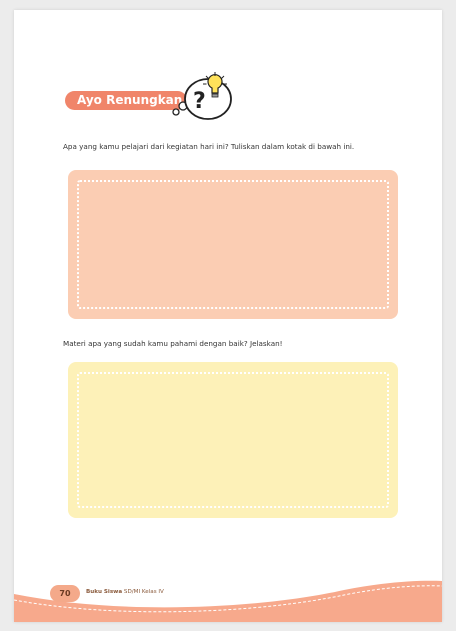  I want to click on page-number: 70, so click(65, 593).